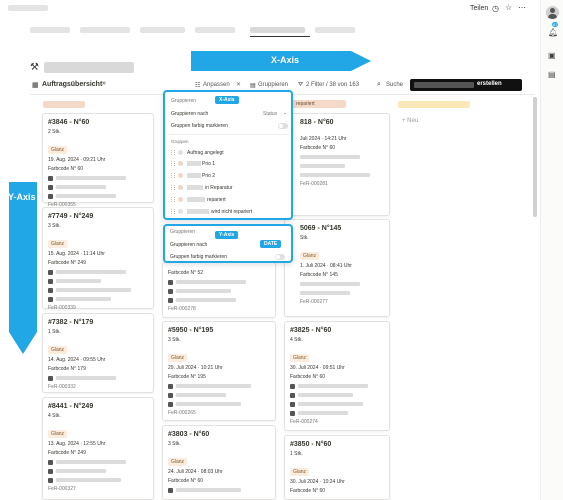 Image resolution: width=563 pixels, height=500 pixels. Describe the element at coordinates (230, 153) in the screenshot. I see `group-option: Auftrag angelegt` at that location.